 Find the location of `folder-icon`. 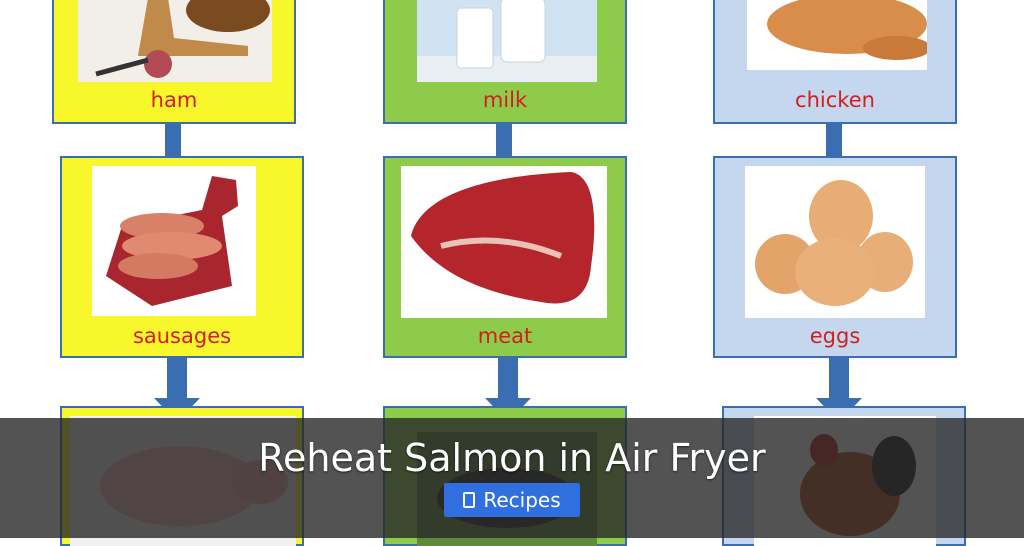

folder-icon is located at coordinates (469, 500).